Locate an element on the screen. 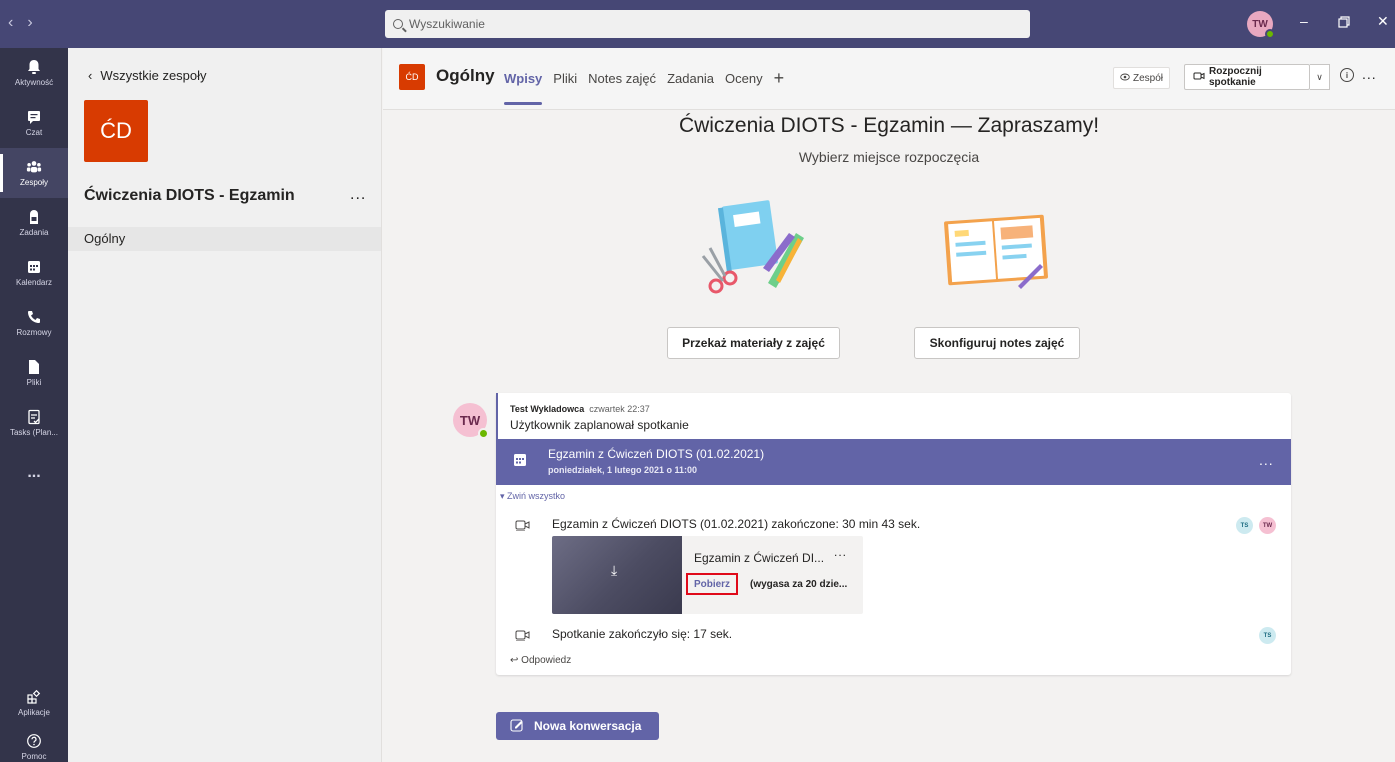 The height and width of the screenshot is (762, 1395). all-teams-link: ‹ Wszystkie zespoły is located at coordinates (147, 75).